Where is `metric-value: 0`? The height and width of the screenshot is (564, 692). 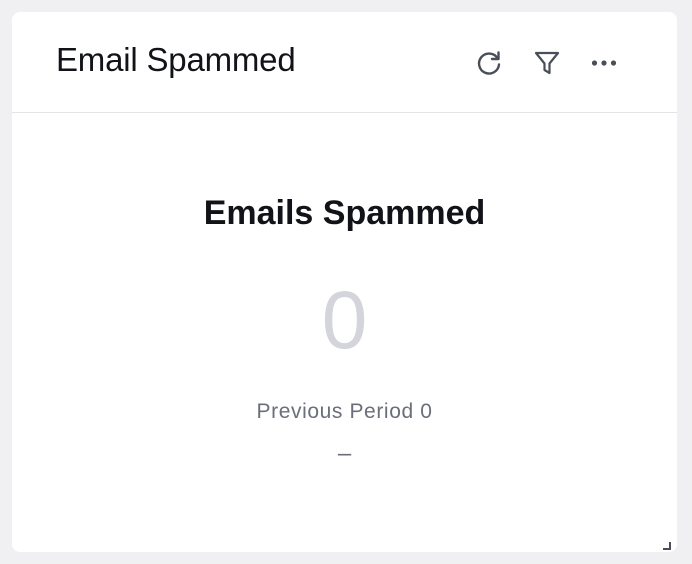
metric-value: 0 is located at coordinates (344, 320).